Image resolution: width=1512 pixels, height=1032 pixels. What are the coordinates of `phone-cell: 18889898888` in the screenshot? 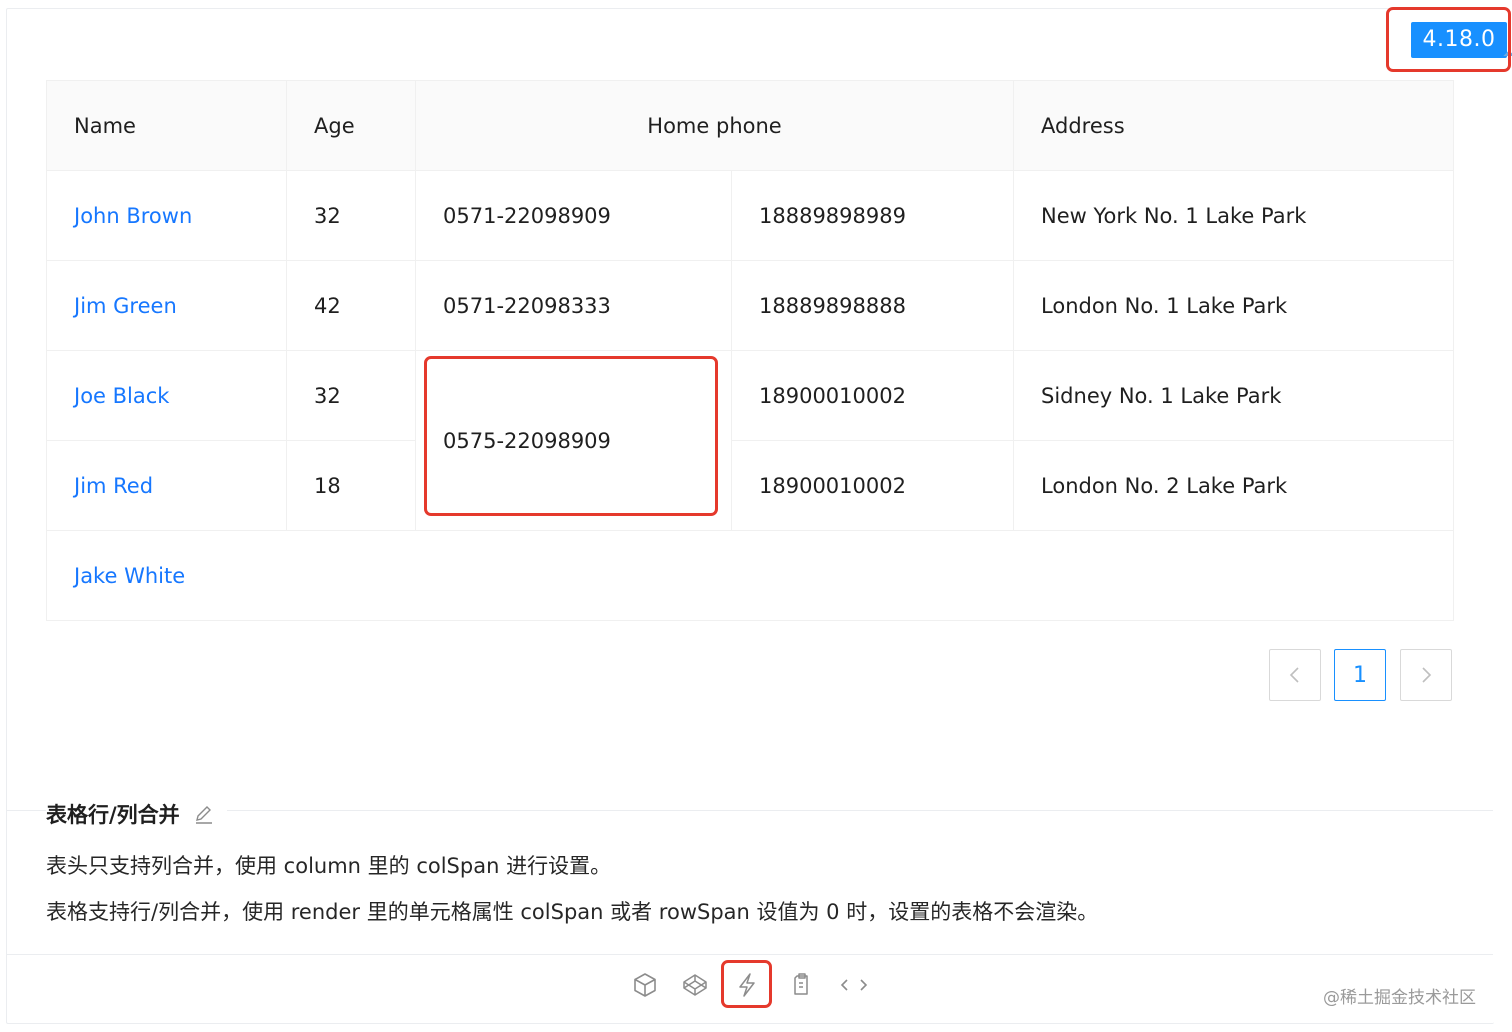 It's located at (872, 305).